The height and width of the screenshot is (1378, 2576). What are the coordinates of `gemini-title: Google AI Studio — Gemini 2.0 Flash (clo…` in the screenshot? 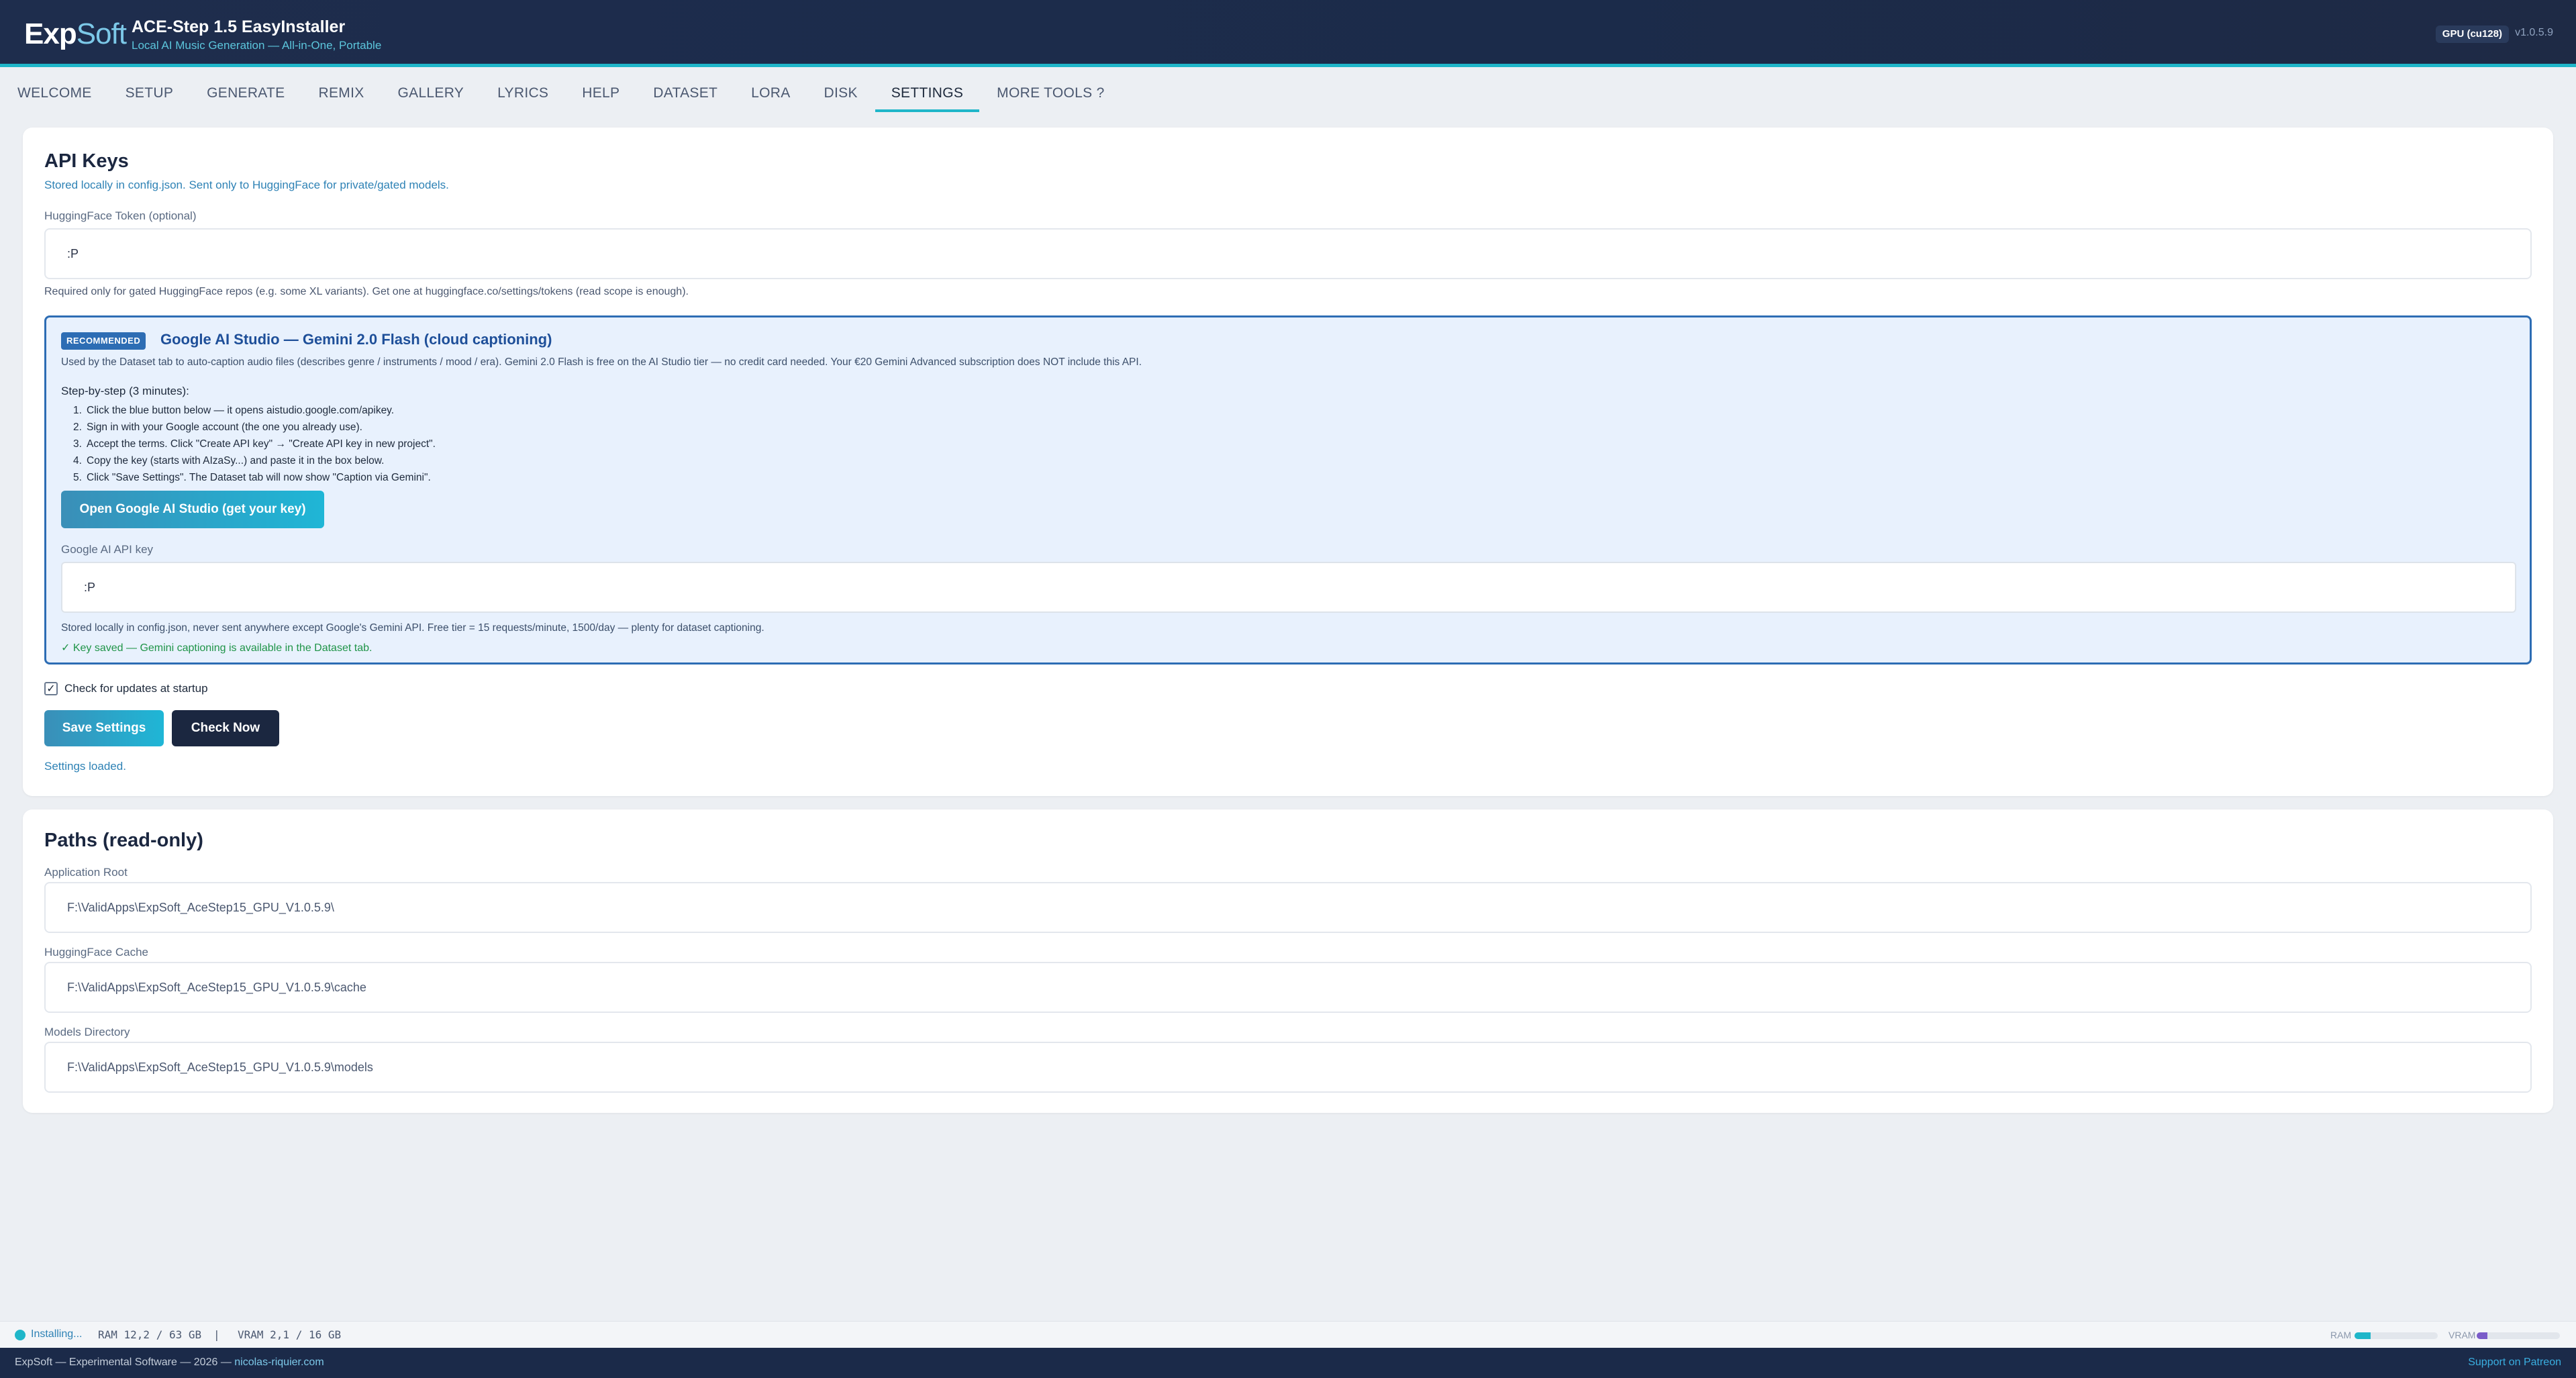 It's located at (356, 339).